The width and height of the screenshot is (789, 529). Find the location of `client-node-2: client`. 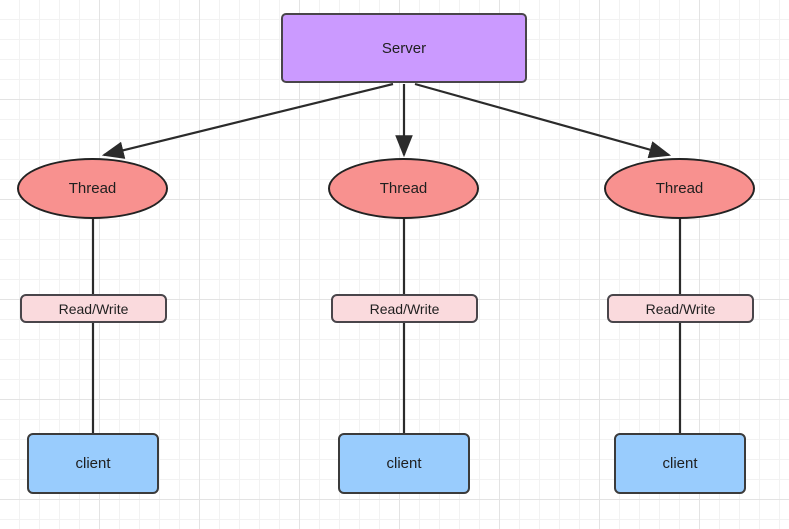

client-node-2: client is located at coordinates (404, 463).